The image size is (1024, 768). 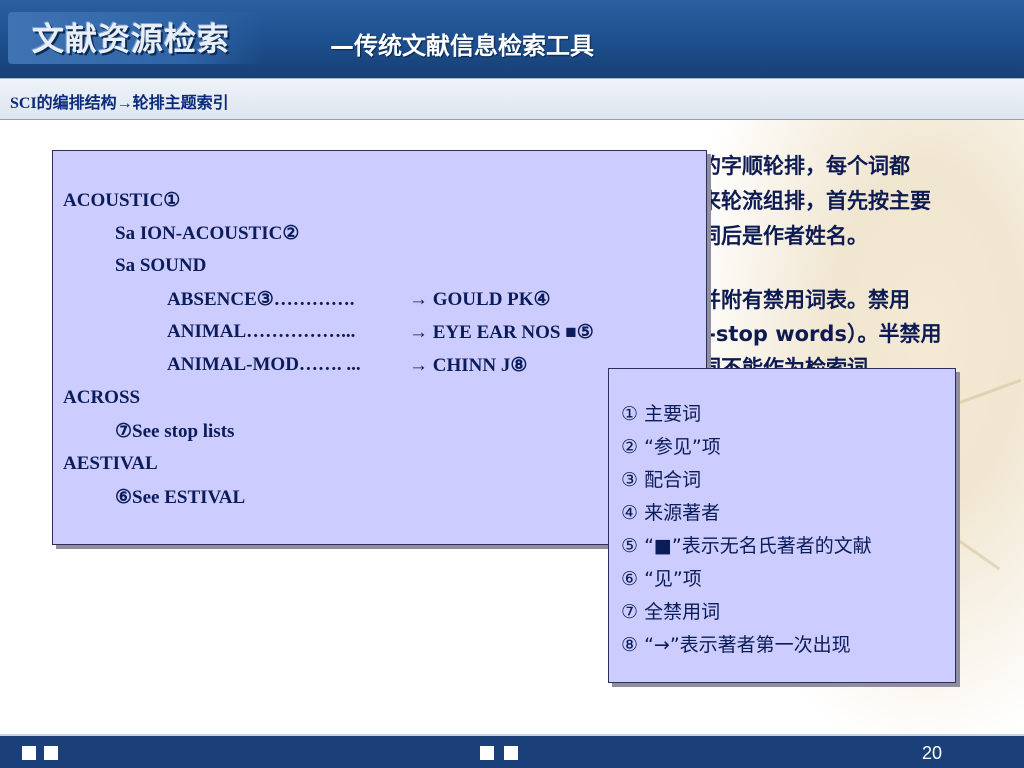 I want to click on index-line: ACOUSTIC①, so click(x=122, y=200).